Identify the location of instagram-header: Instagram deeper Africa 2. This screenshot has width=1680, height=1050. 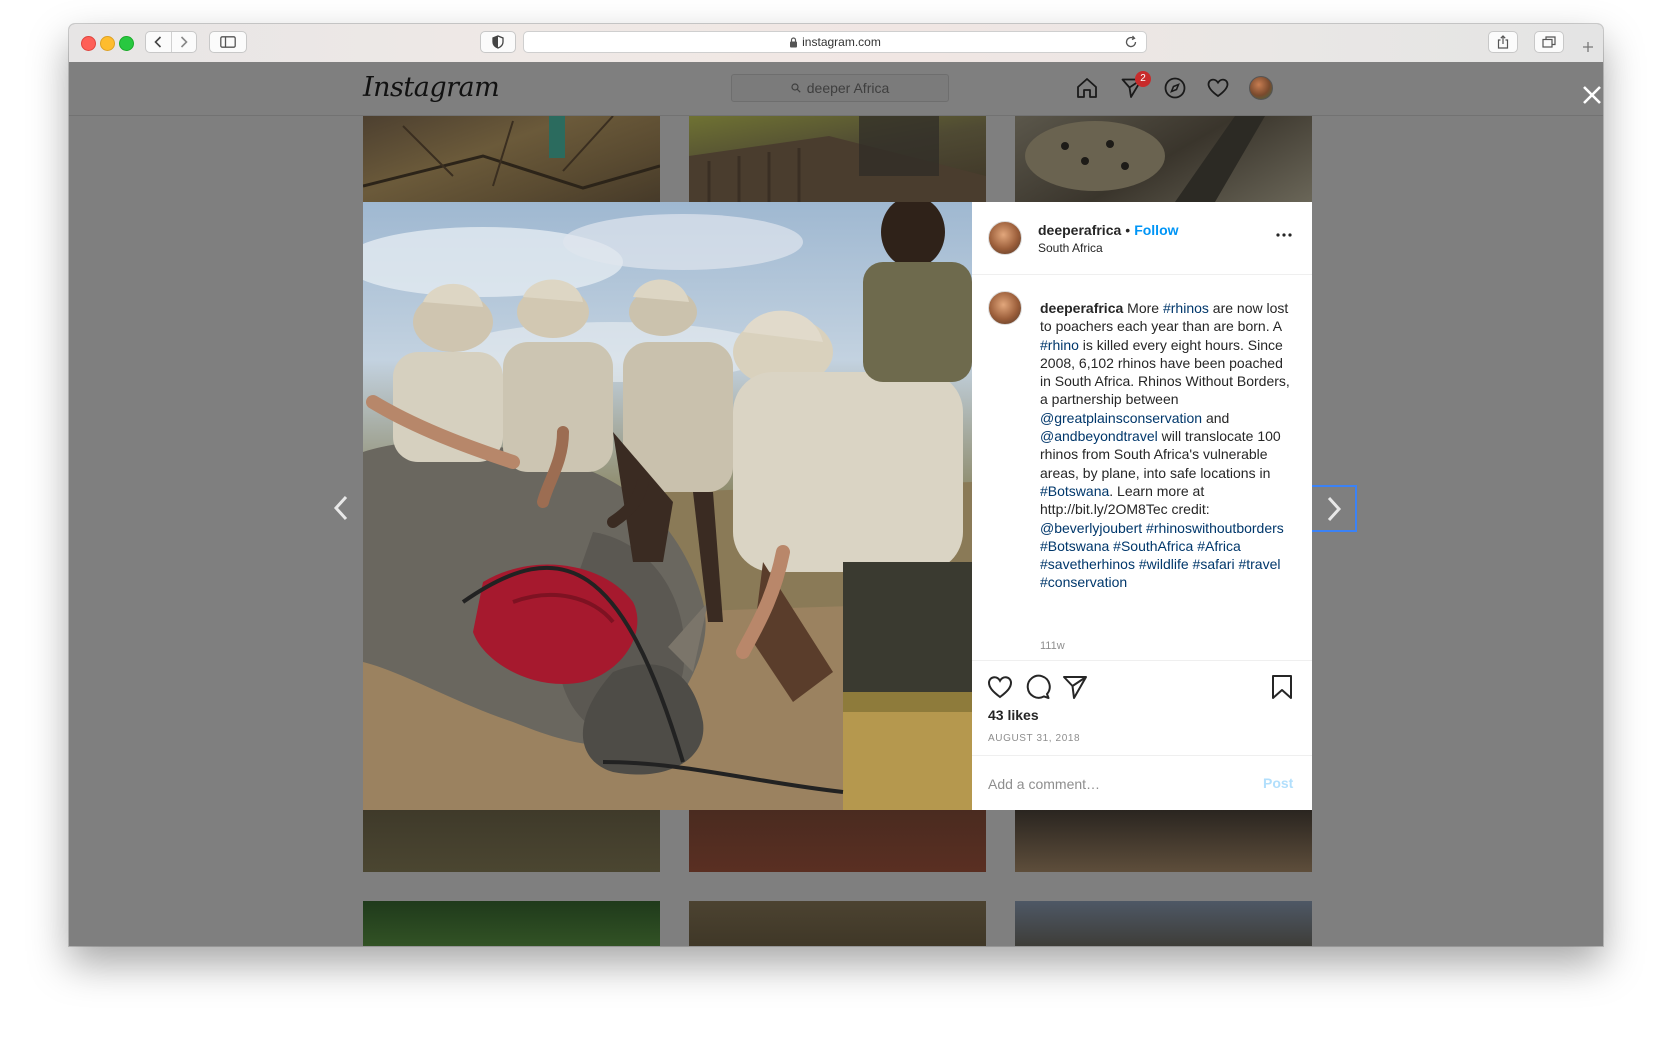
(836, 89).